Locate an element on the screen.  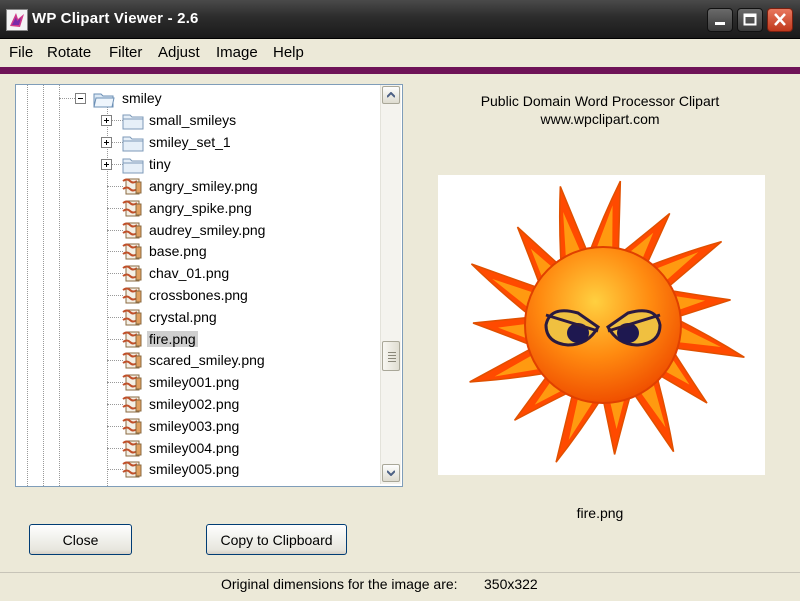
tree-file: smiley005.png is located at coordinates (196, 470).